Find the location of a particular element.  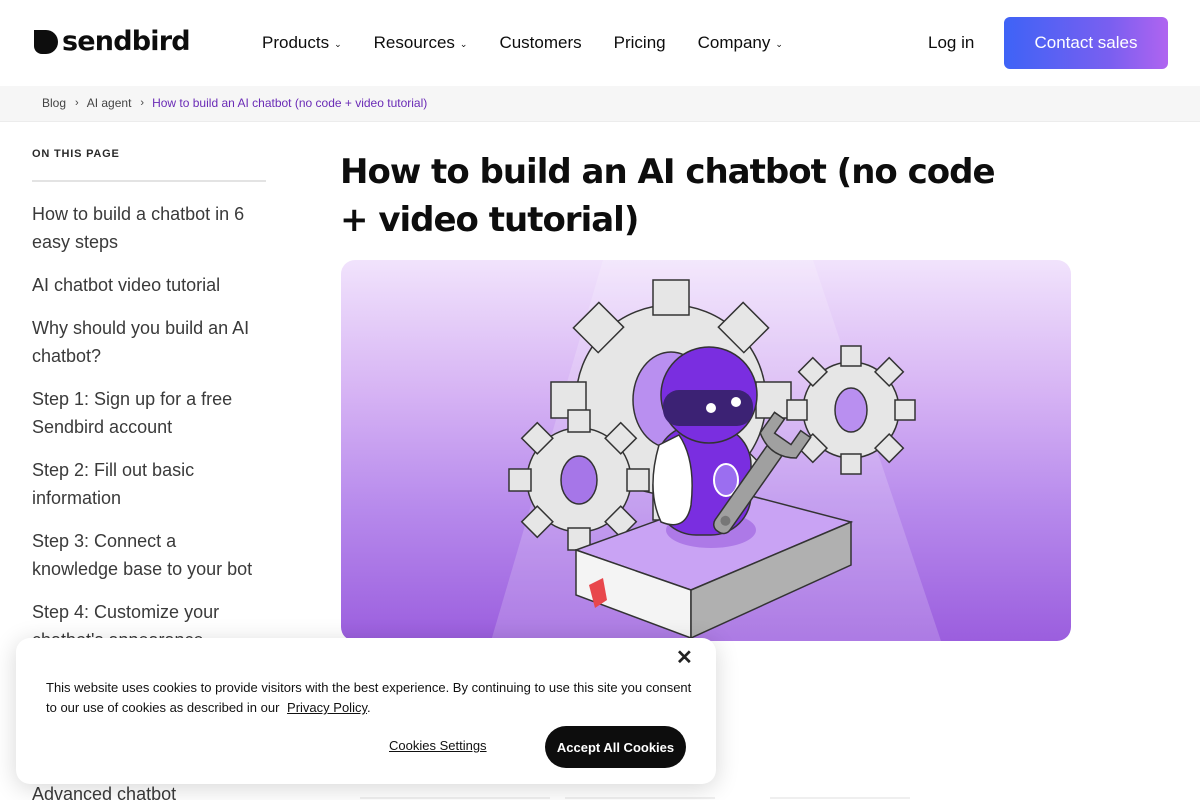

toc-item: Advanced chatbot is located at coordinates (104, 792).